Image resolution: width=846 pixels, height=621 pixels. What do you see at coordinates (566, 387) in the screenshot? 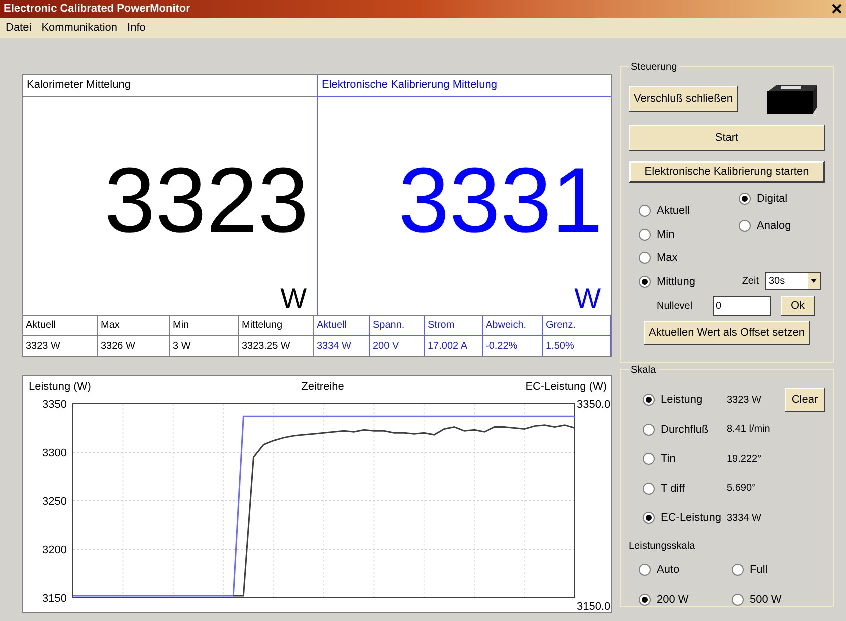
I see `right-axis-label: EC-Leistung (W)` at bounding box center [566, 387].